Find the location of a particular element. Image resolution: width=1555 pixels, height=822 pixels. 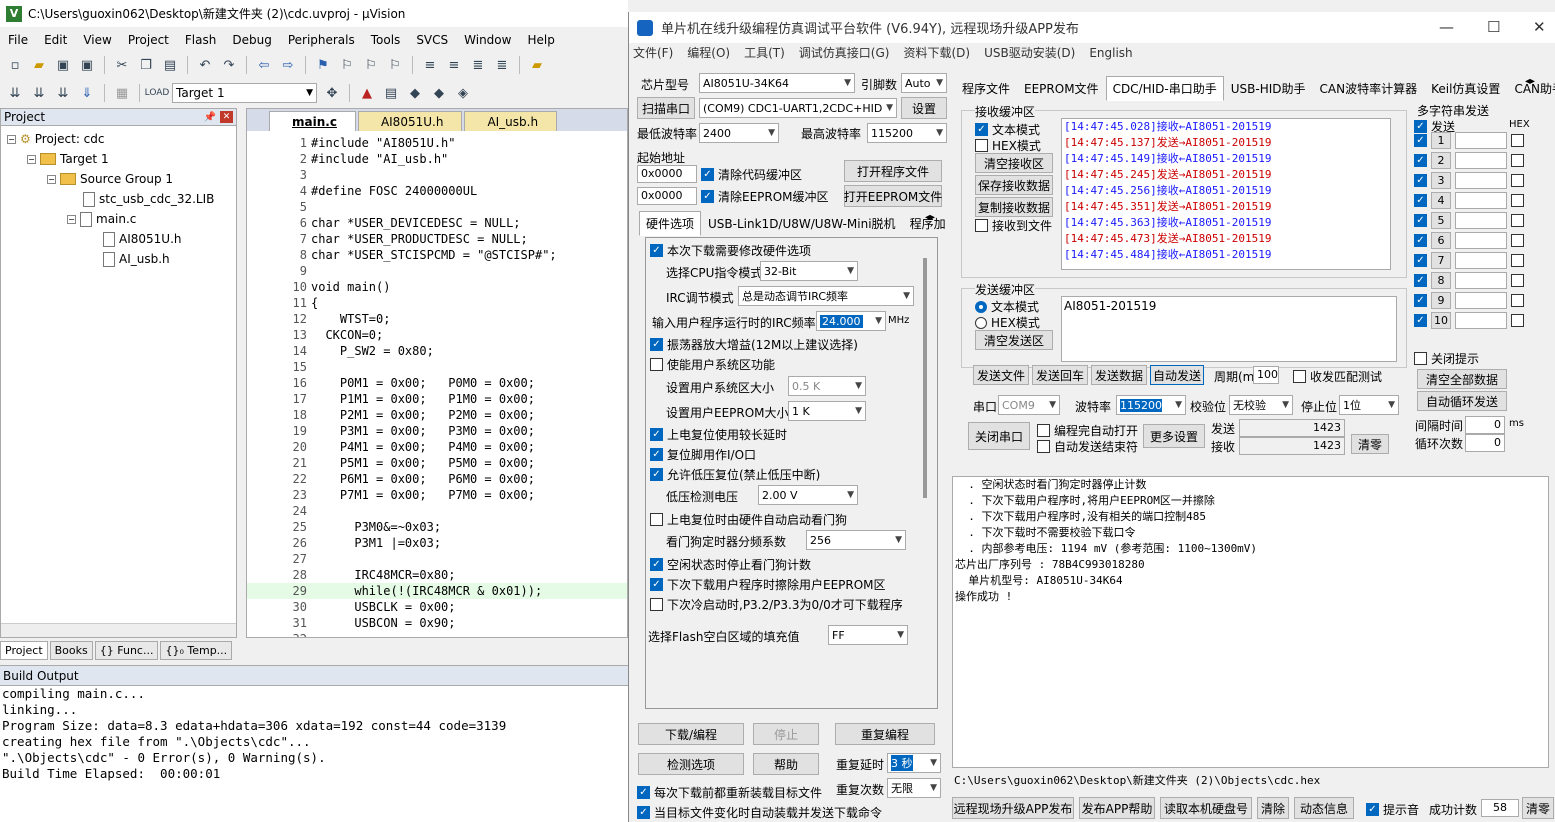

cpu-mode-select: 32-Bit ▼ is located at coordinates (809, 271).